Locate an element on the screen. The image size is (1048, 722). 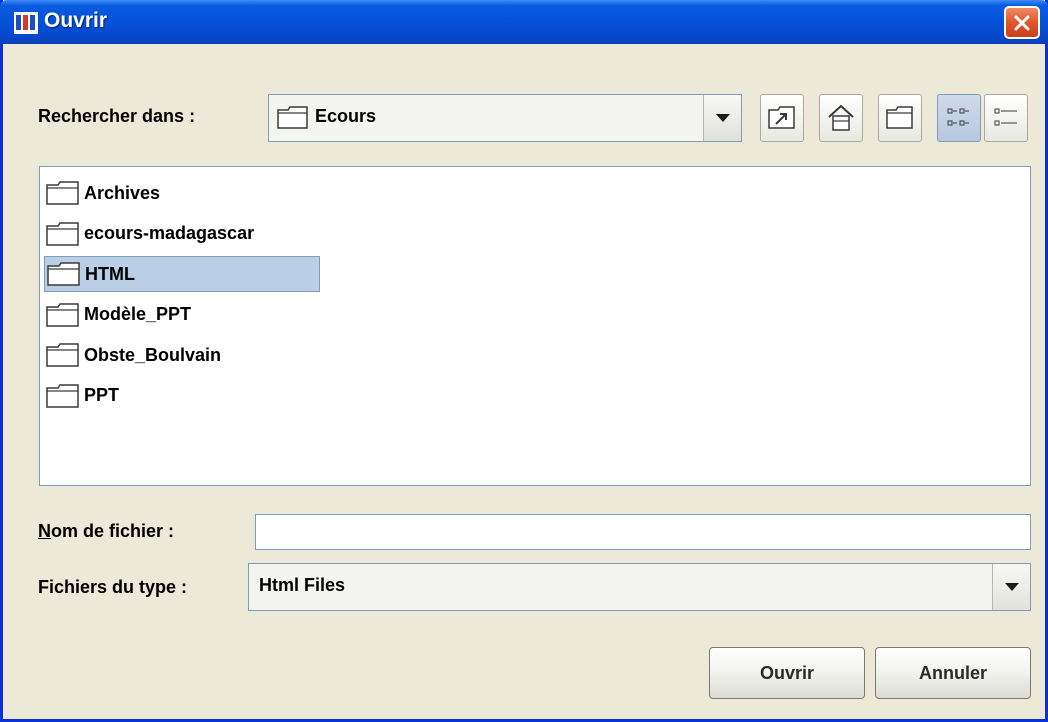
file-name: PPT is located at coordinates (102, 395).